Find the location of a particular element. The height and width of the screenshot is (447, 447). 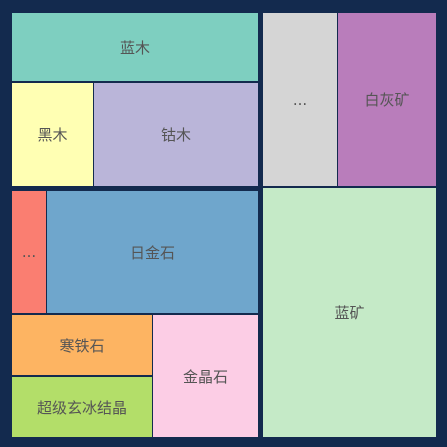

treemap-tile-chaoji: 超级玄冰结晶 is located at coordinates (82, 407).